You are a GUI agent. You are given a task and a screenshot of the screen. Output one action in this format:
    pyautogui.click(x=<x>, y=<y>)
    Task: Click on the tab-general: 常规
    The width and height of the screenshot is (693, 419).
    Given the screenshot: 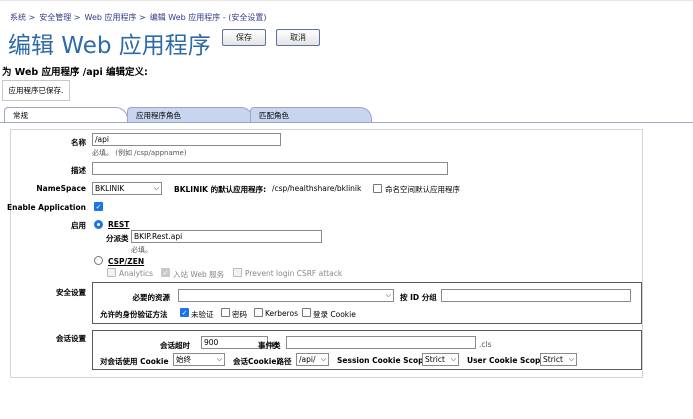 What is the action you would take?
    pyautogui.click(x=66, y=115)
    